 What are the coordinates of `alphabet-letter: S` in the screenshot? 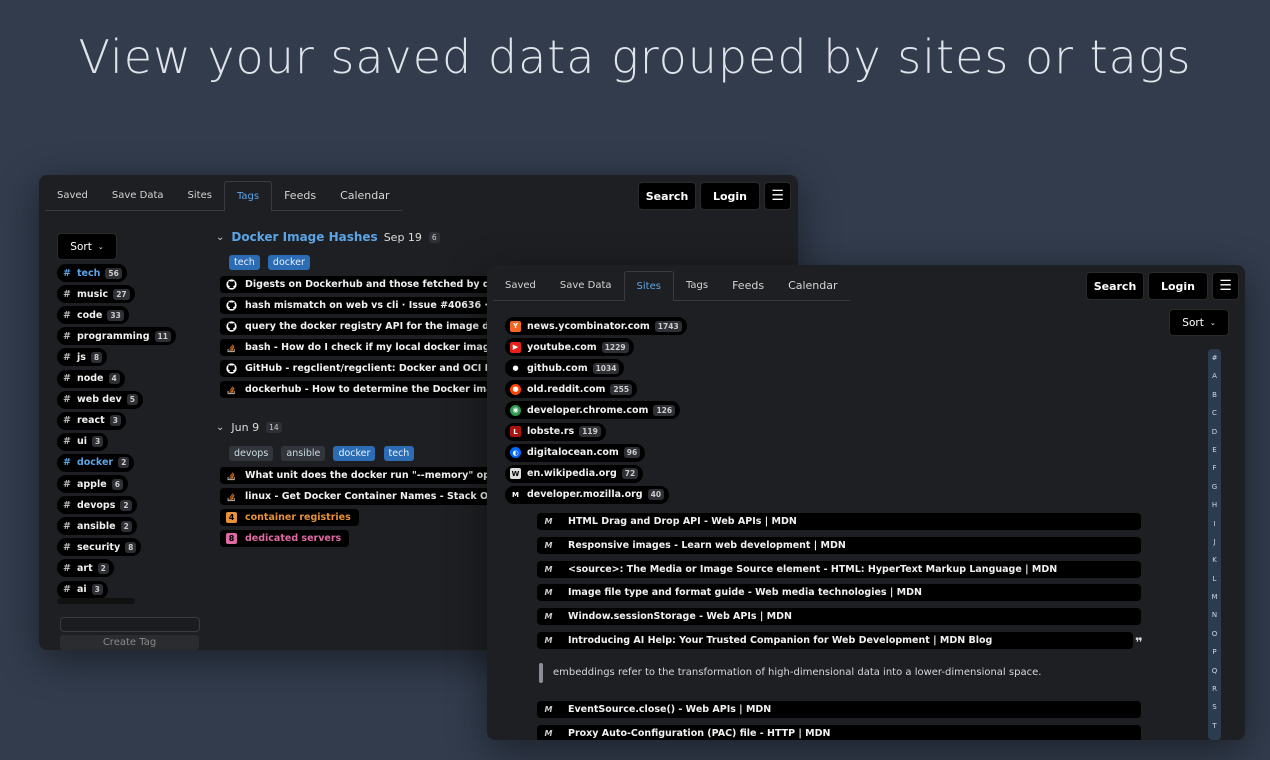 It's located at (1214, 707).